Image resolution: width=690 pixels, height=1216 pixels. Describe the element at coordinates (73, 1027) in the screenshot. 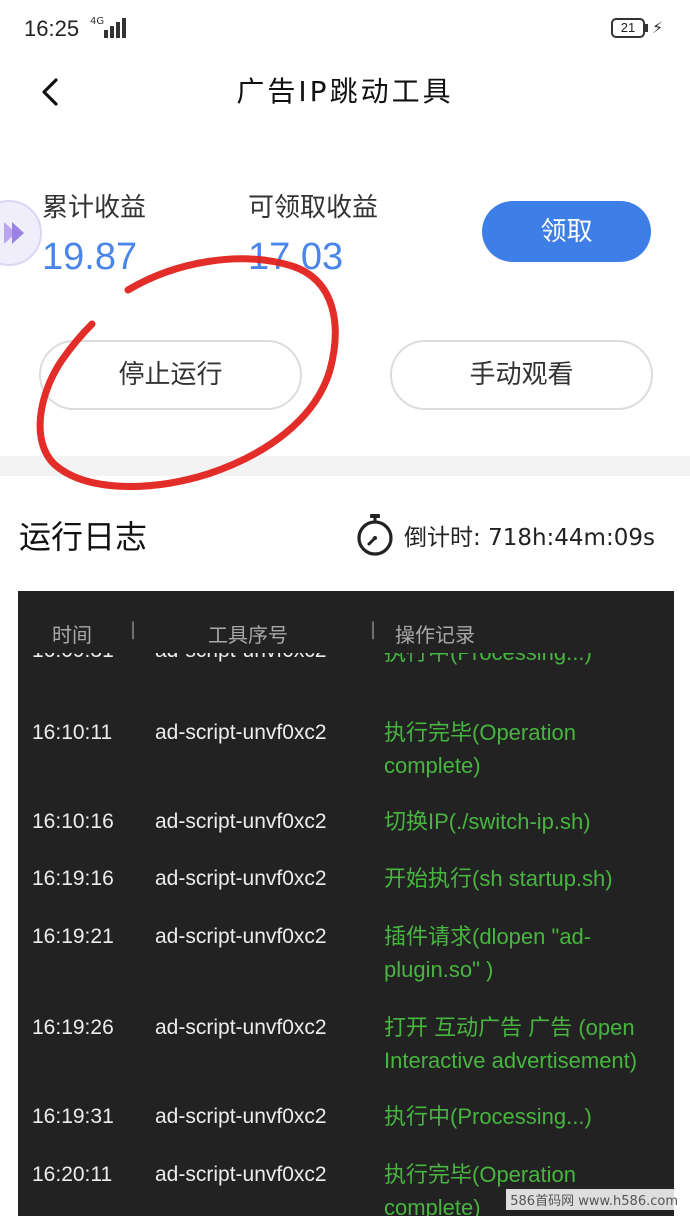

I see `log-time: 16:19:26` at that location.